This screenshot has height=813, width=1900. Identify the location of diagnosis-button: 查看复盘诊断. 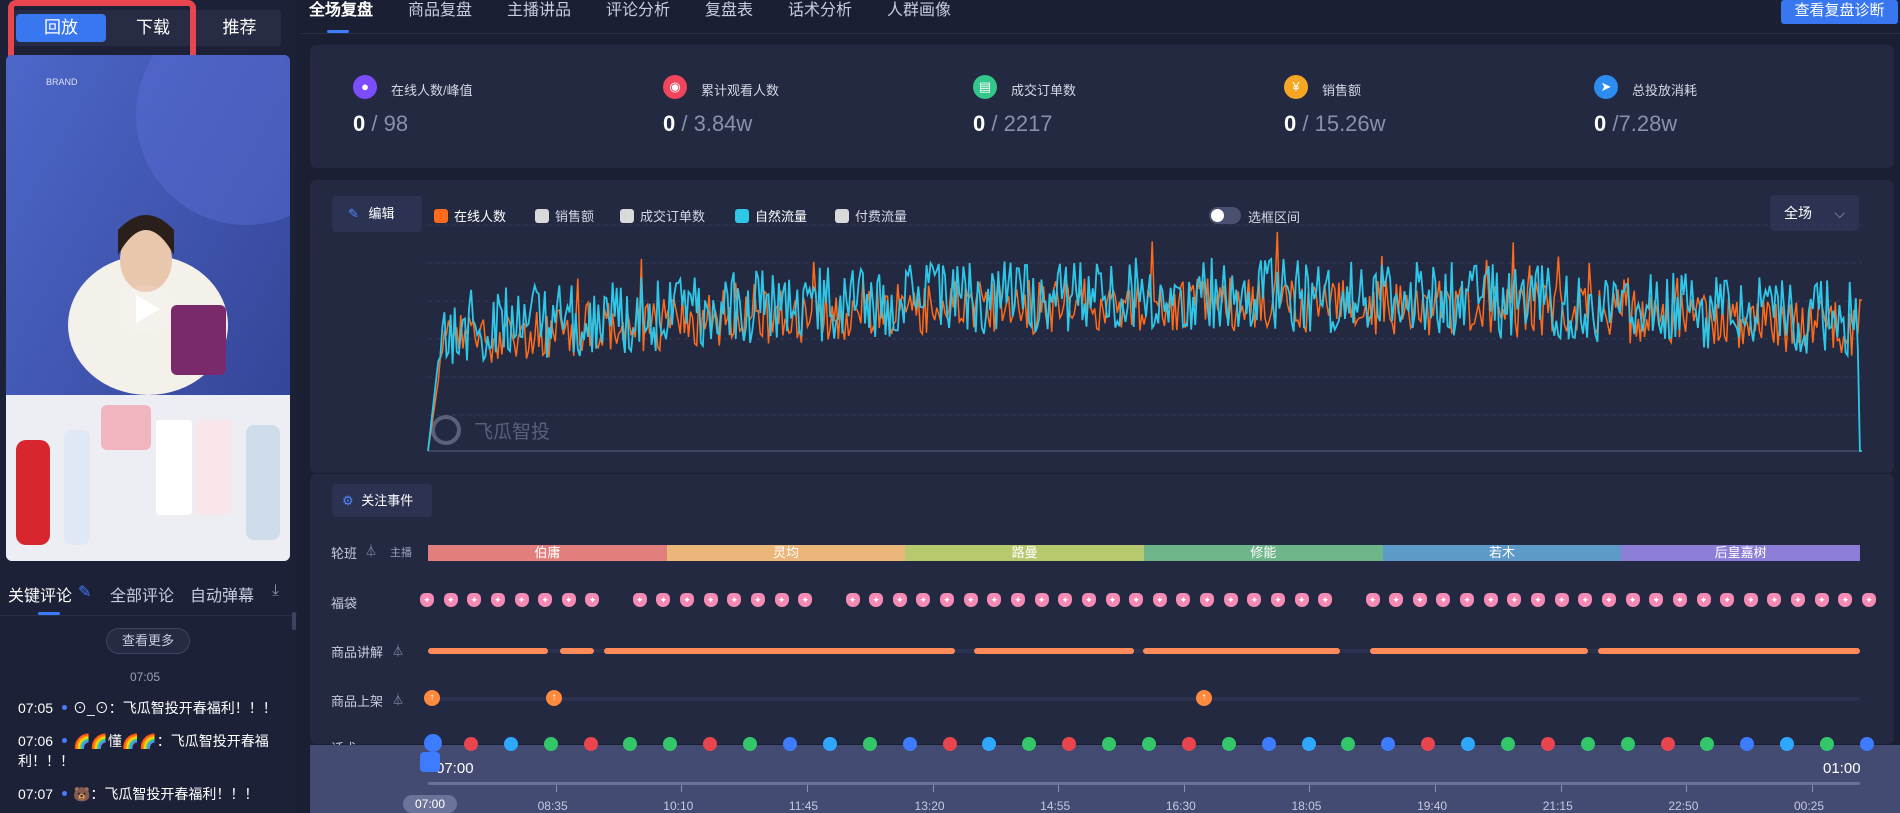
(1839, 12).